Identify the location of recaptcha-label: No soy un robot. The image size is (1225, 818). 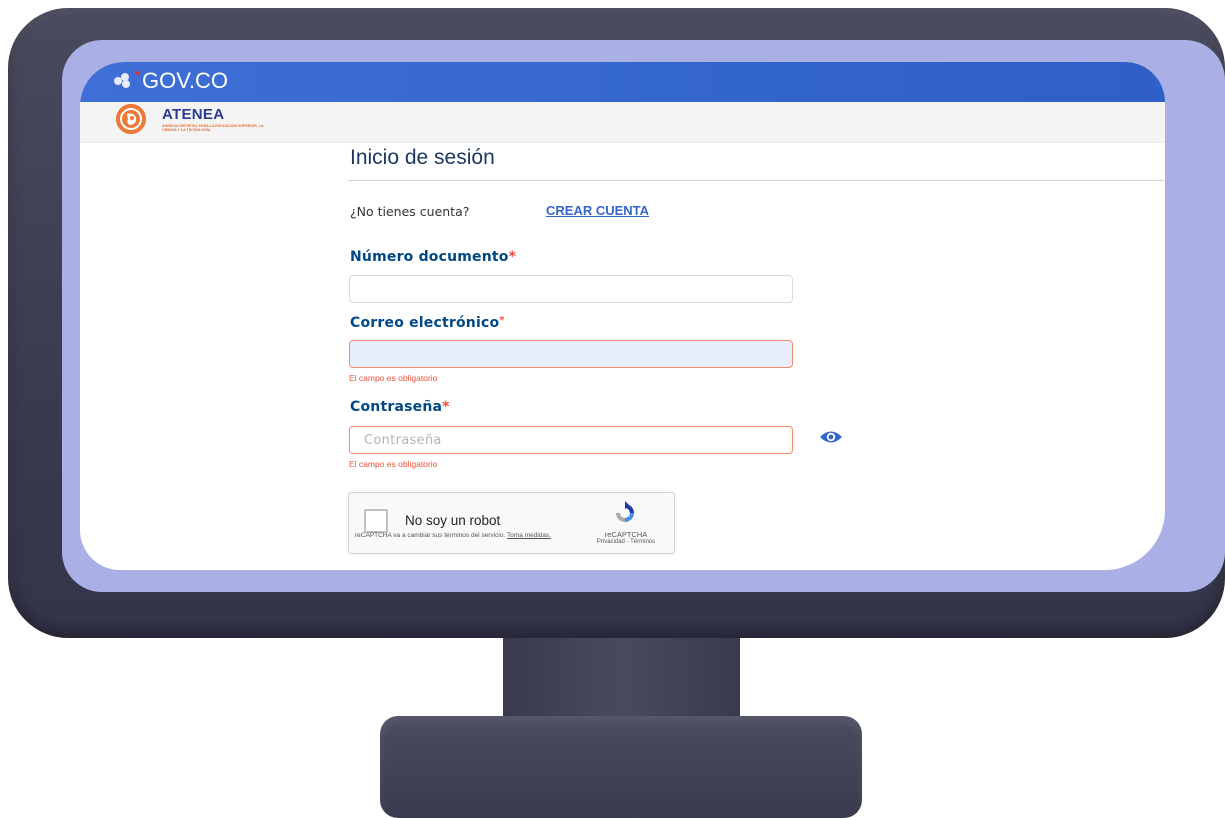
(453, 520).